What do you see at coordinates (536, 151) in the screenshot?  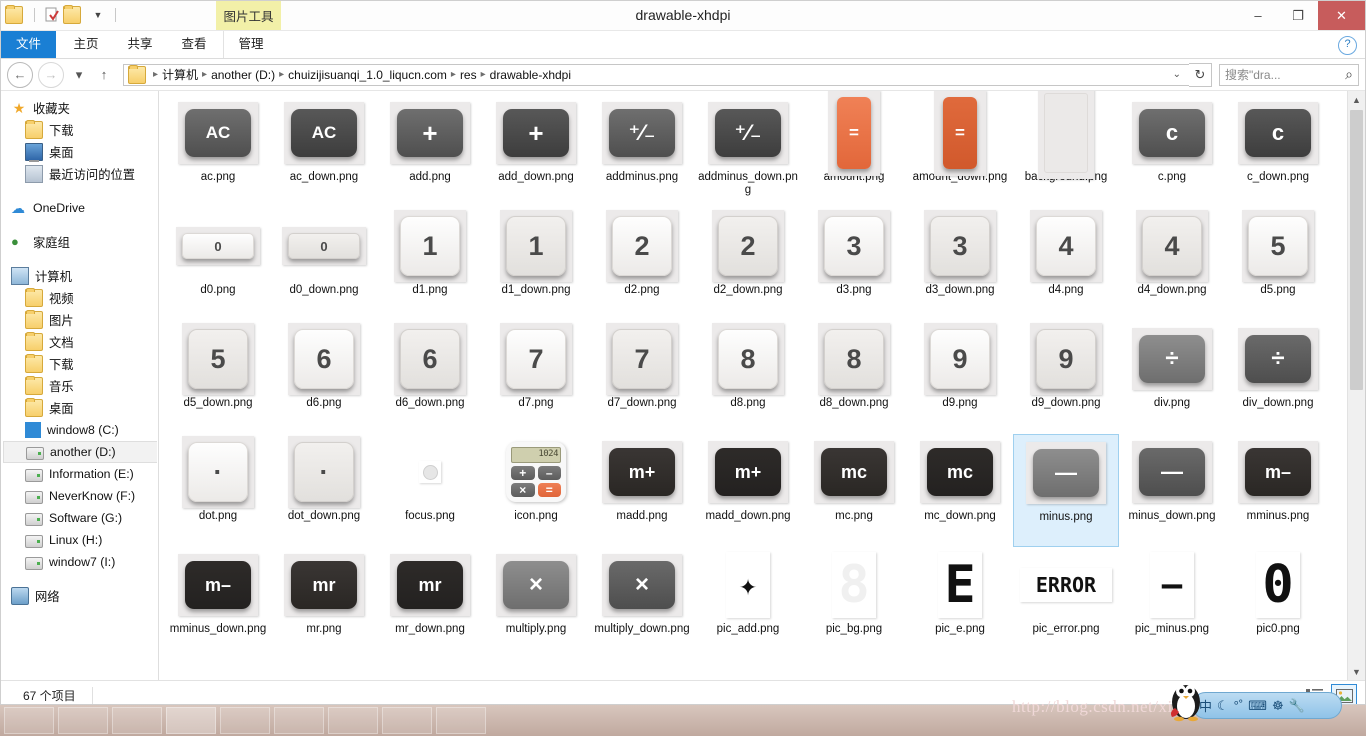 I see `file-item: + add_down.png` at bounding box center [536, 151].